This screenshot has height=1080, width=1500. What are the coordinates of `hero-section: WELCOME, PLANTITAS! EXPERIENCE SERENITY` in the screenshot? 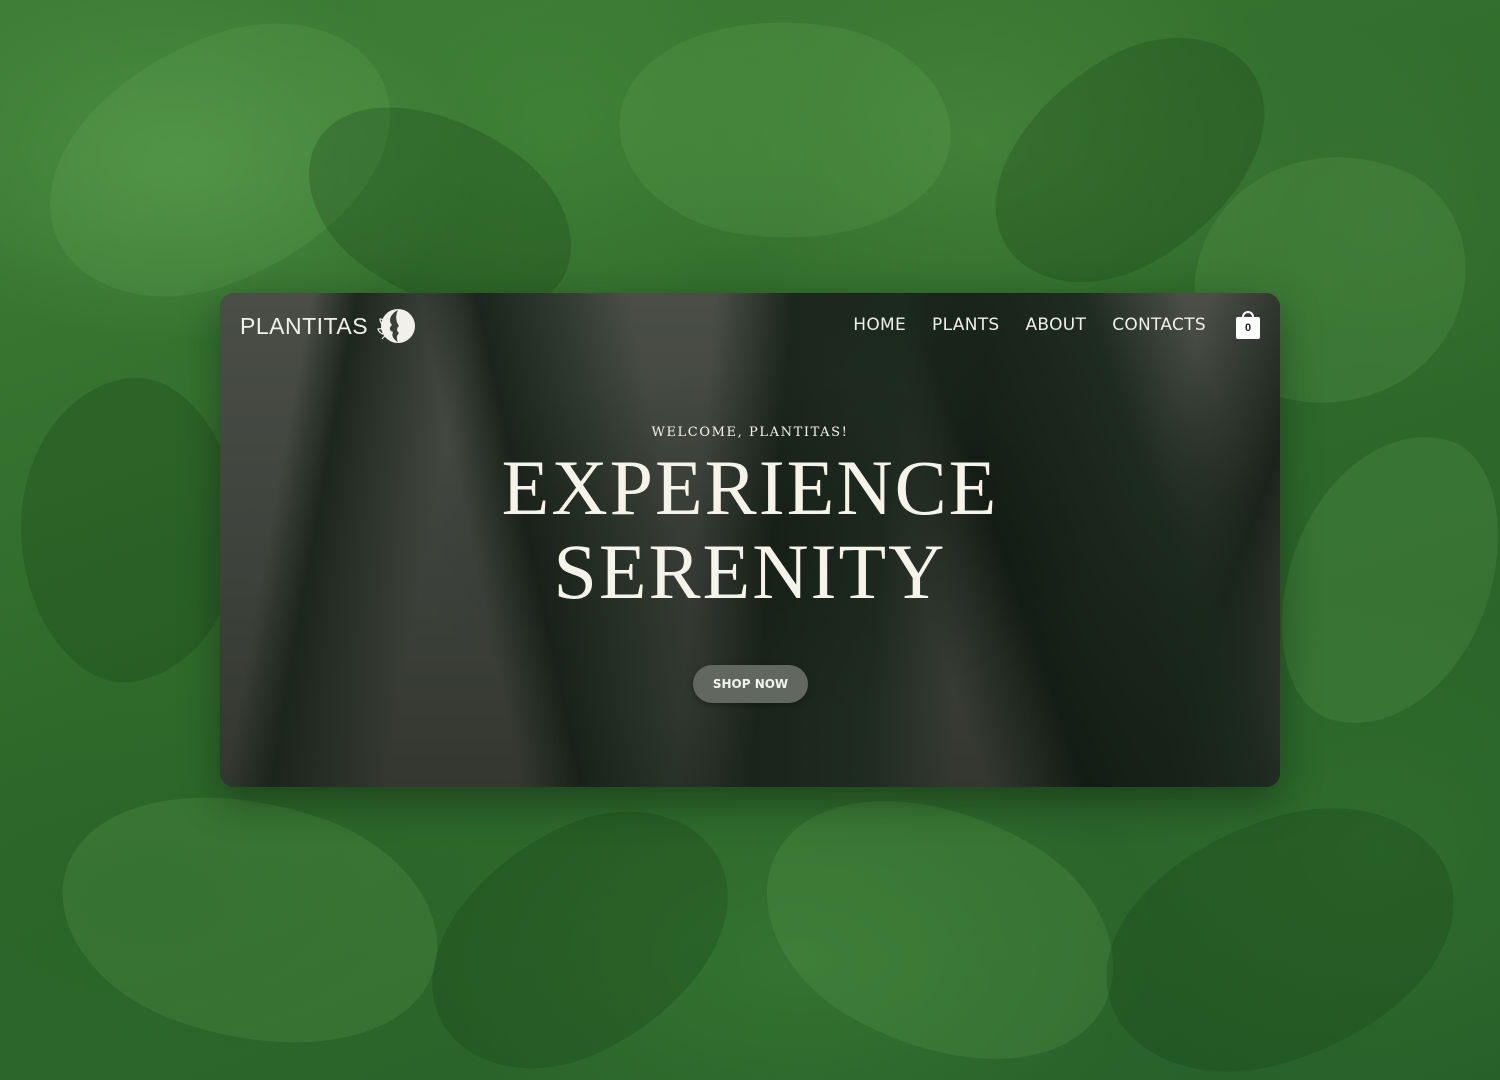 It's located at (750, 519).